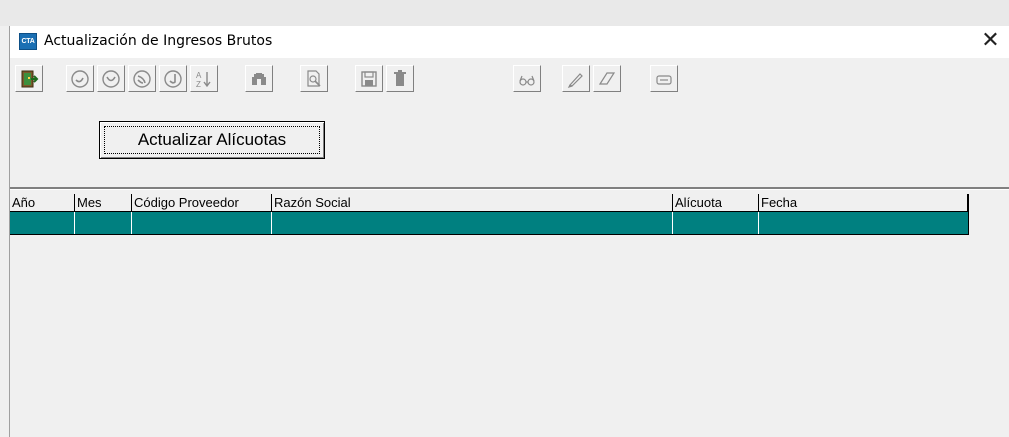 Image resolution: width=1009 pixels, height=437 pixels. I want to click on table-row-selected, so click(489, 223).